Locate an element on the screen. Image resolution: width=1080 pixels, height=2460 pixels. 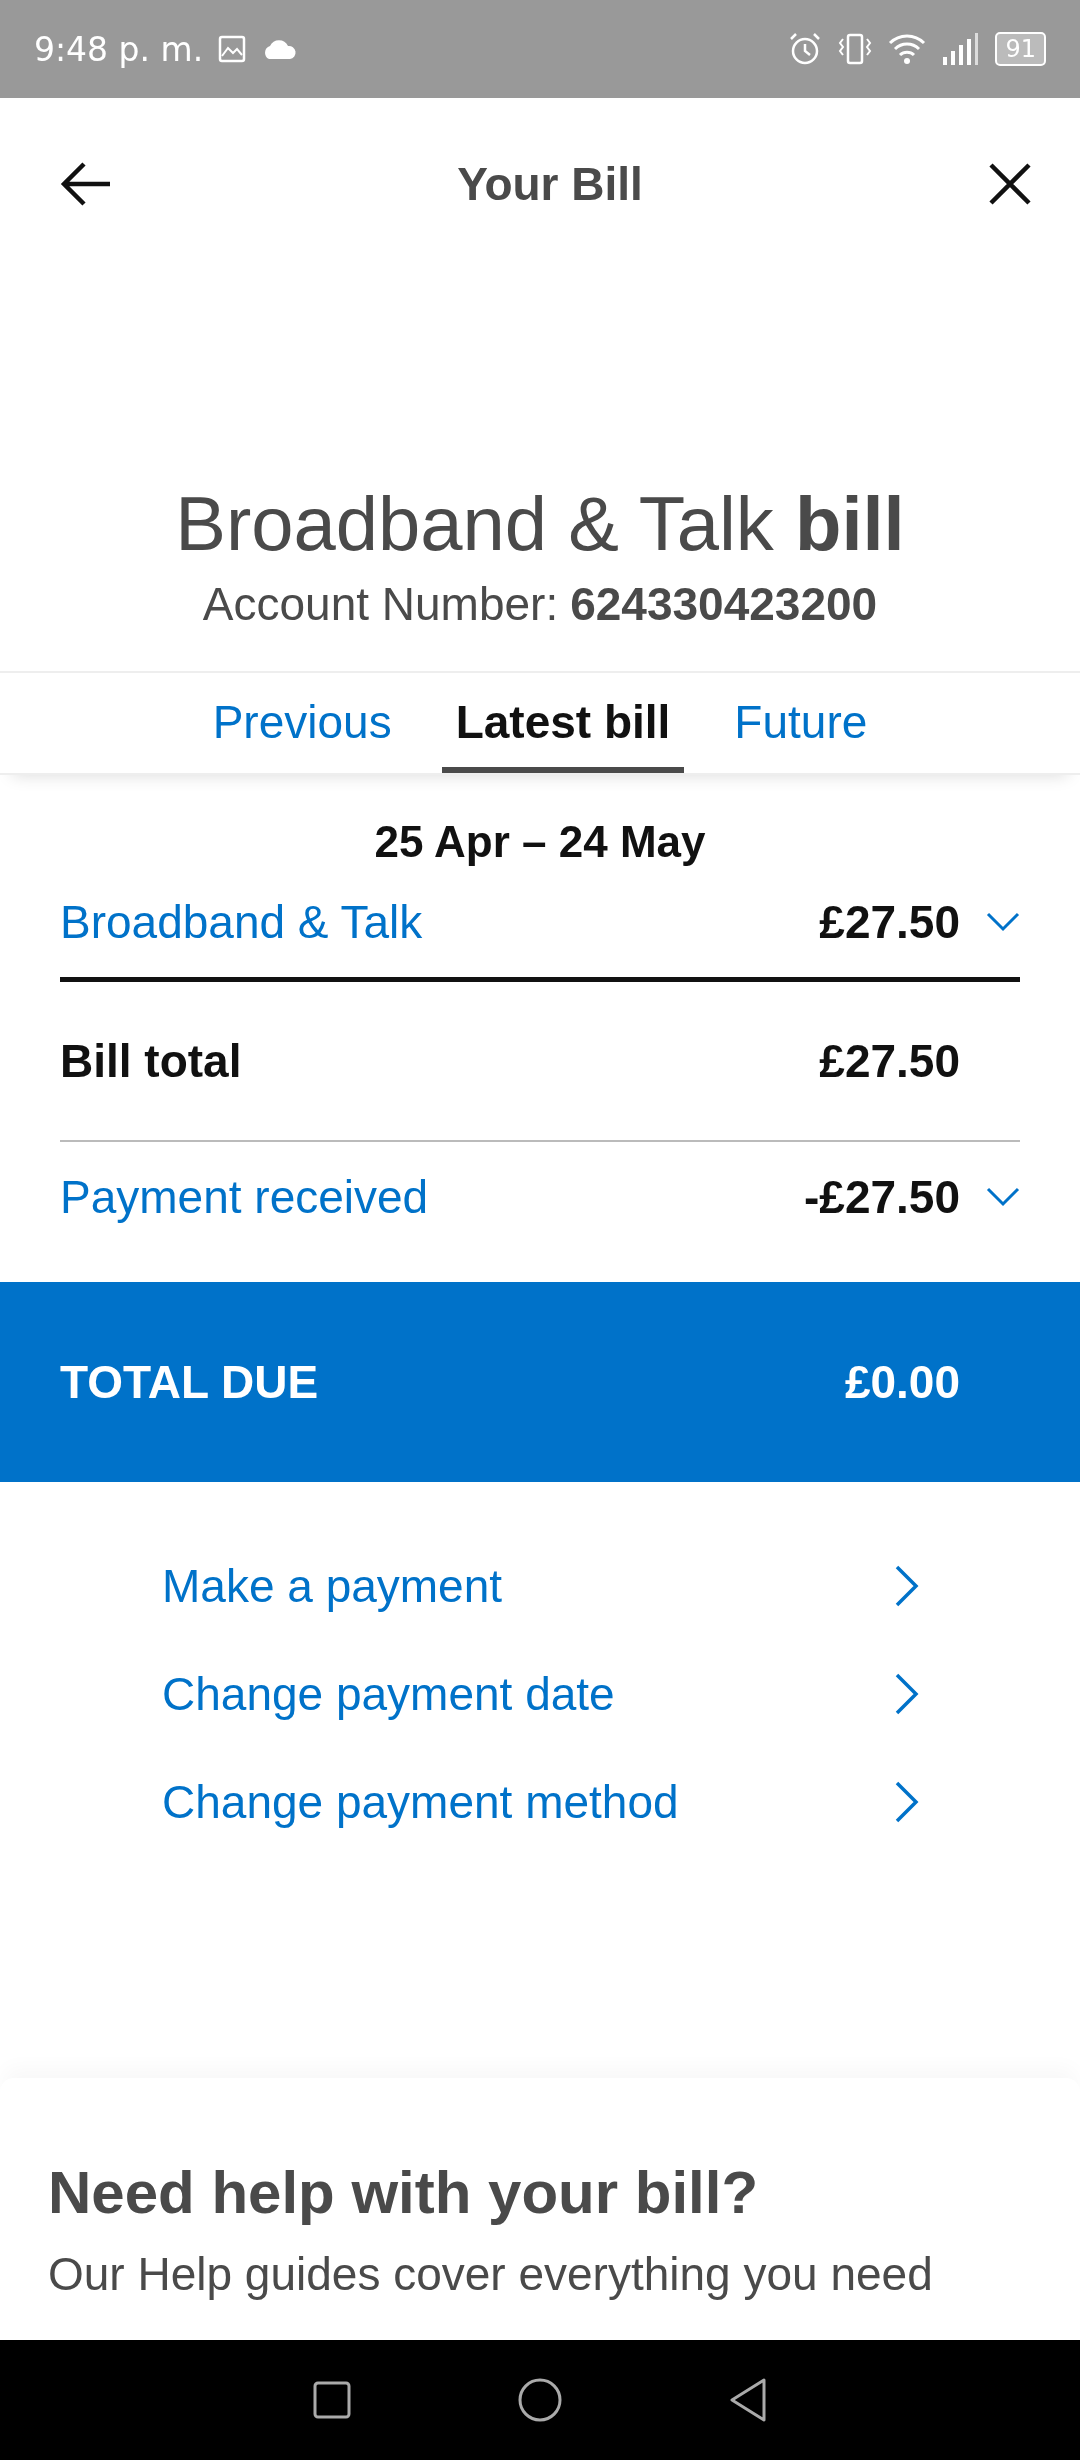
account-label: Account Number: is located at coordinates (380, 604).